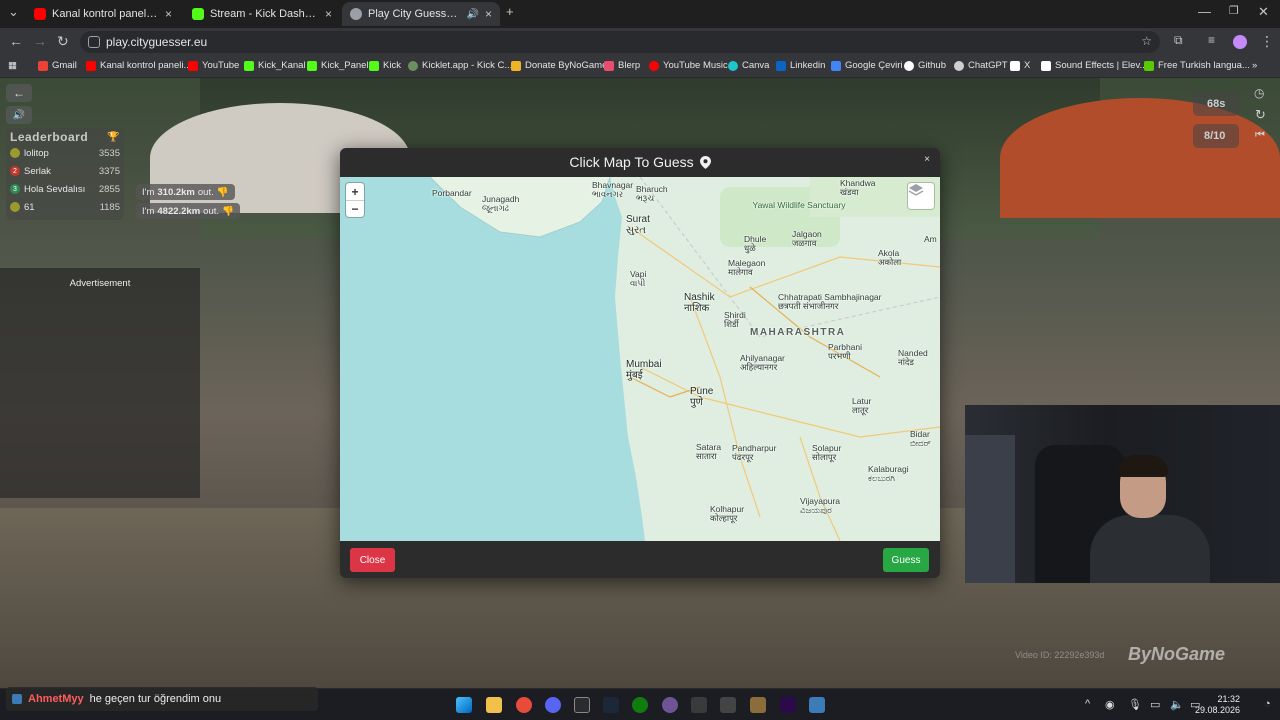 The height and width of the screenshot is (720, 1280). What do you see at coordinates (1217, 710) in the screenshot?
I see `clock-date: 29.08.2026` at bounding box center [1217, 710].